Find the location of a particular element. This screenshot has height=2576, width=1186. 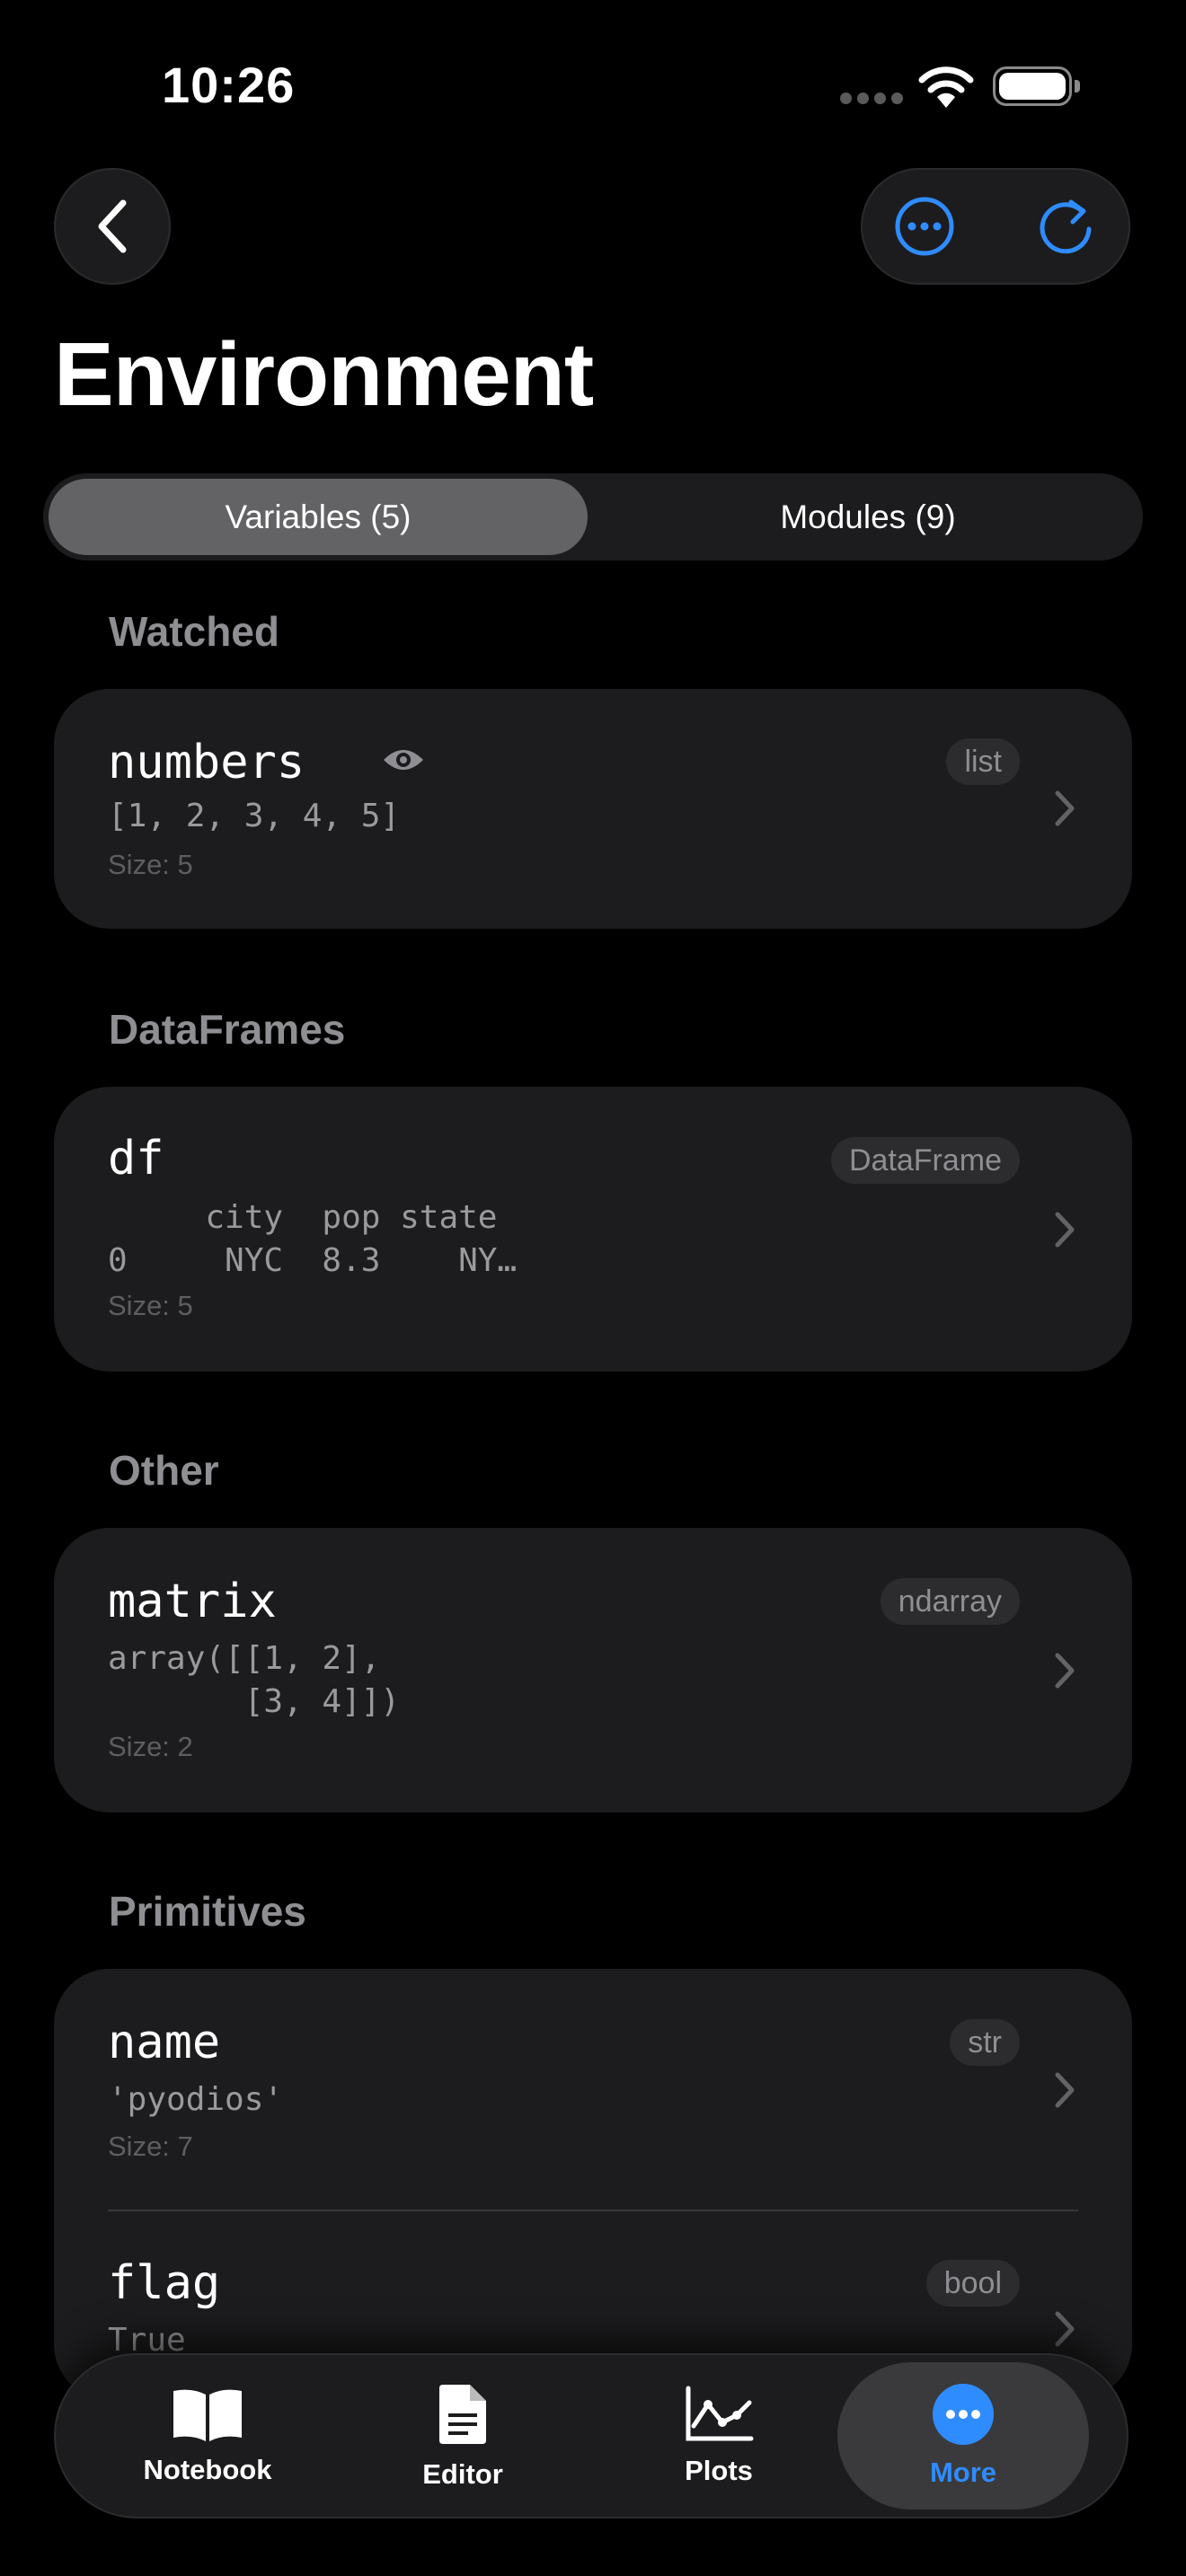

tab-notebook: Notebook is located at coordinates (207, 2436).